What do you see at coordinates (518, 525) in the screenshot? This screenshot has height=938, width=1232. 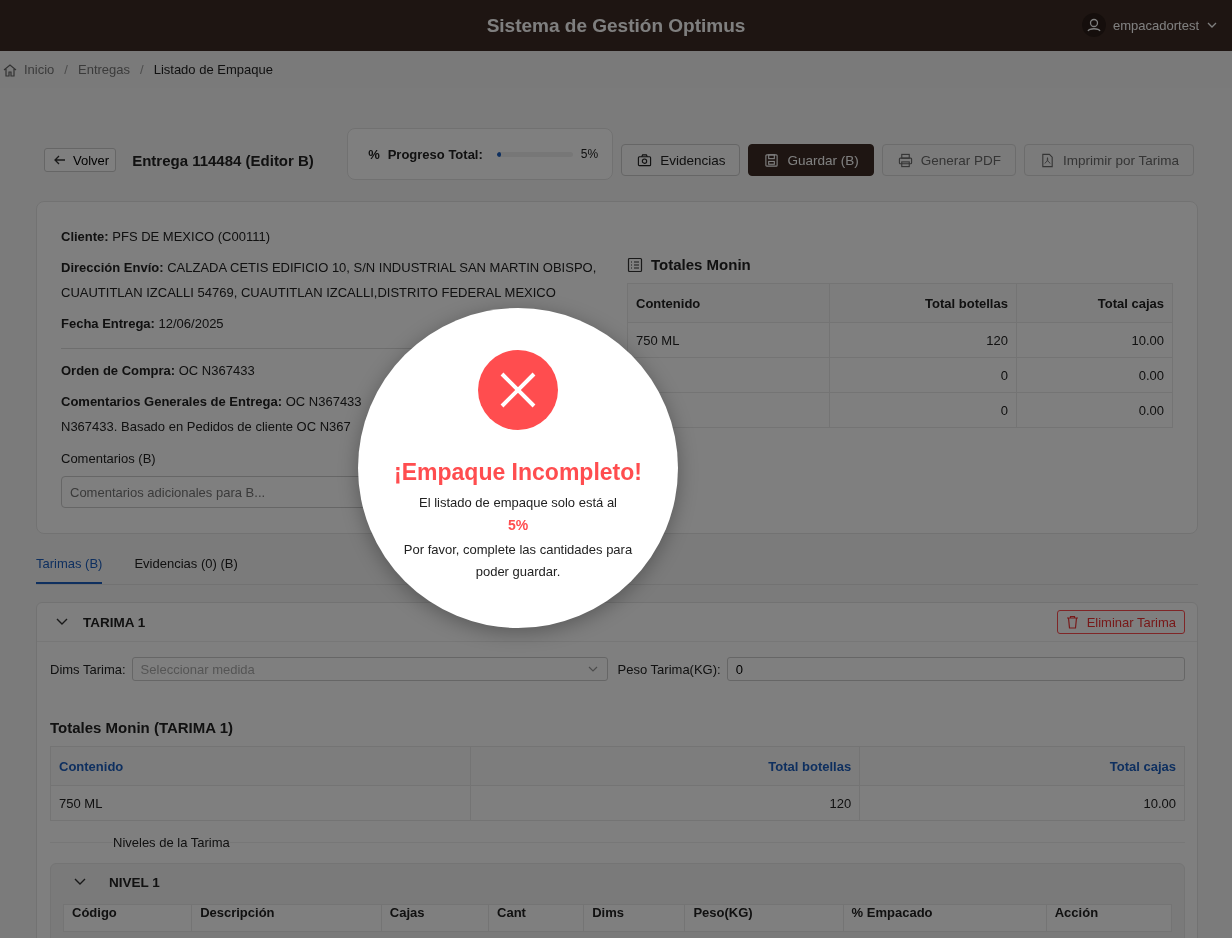 I see `dialog-percent: 5%` at bounding box center [518, 525].